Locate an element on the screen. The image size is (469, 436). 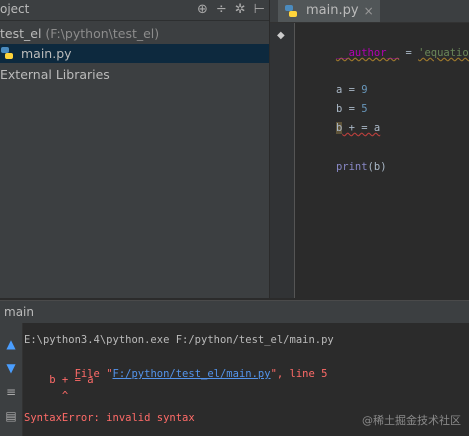
console-error: SyntaxError: invalid syntax is located at coordinates (109, 418).